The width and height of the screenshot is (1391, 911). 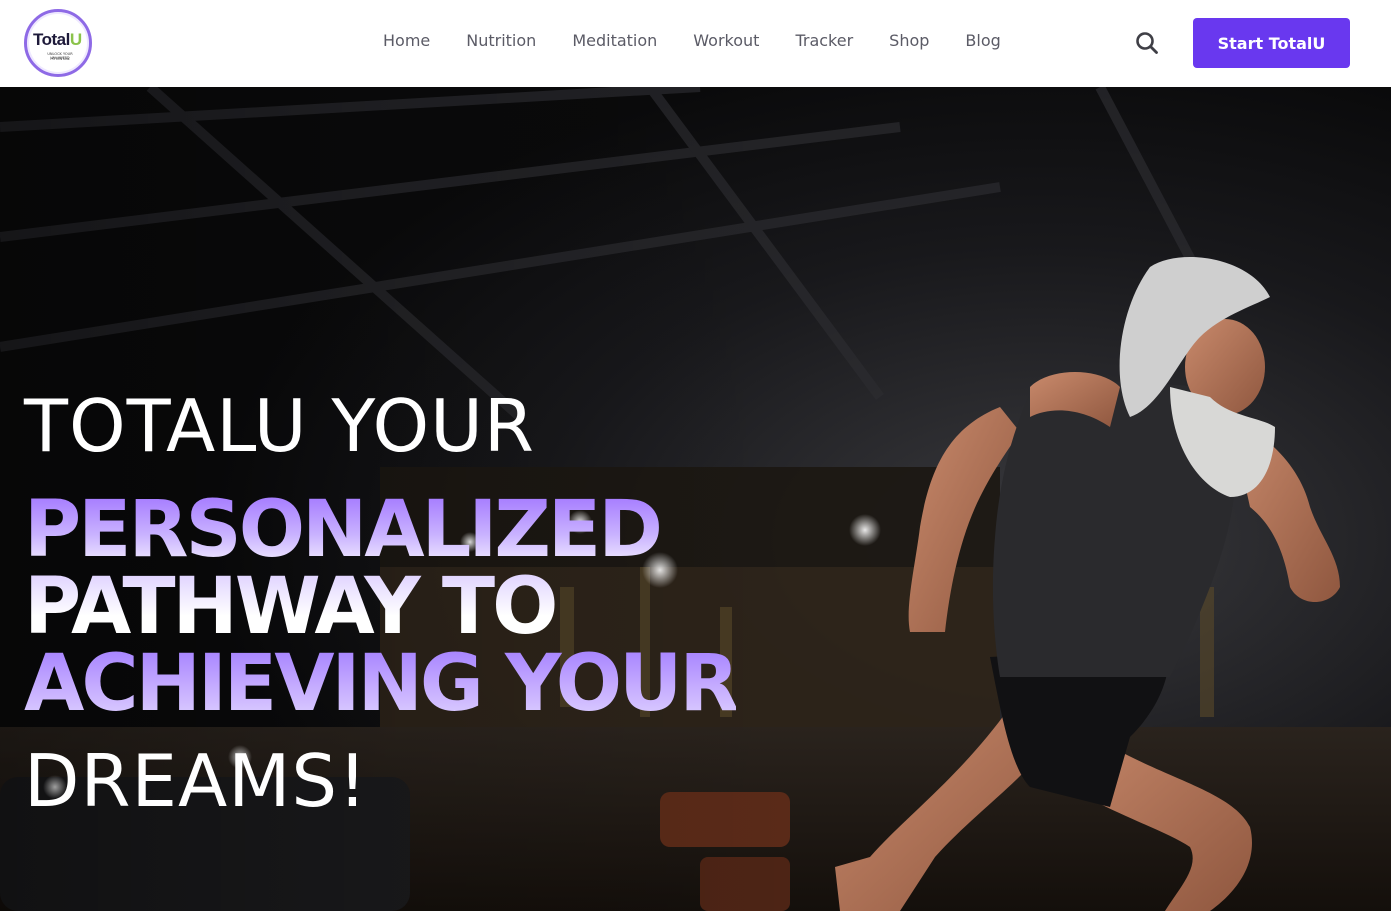 I want to click on nav-shop: Shop, so click(x=909, y=40).